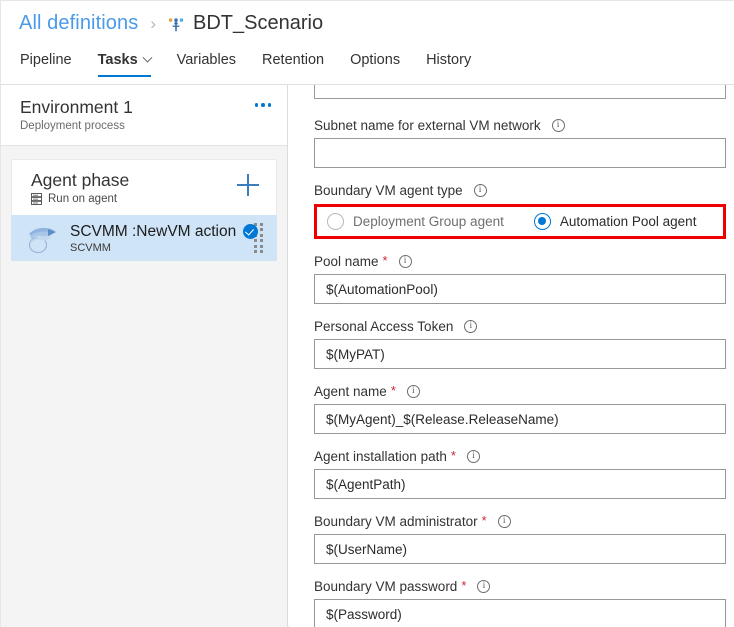 The width and height of the screenshot is (734, 627). Describe the element at coordinates (520, 419) in the screenshot. I see `agent-name-input` at that location.